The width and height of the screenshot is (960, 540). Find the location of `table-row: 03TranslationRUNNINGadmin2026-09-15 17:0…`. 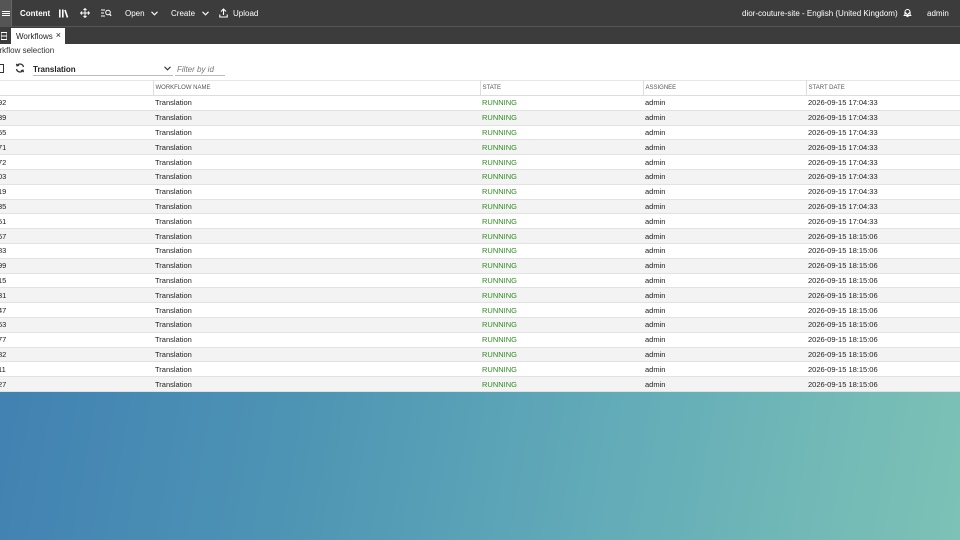

table-row: 03TranslationRUNNINGadmin2026-09-15 17:0… is located at coordinates (480, 177).